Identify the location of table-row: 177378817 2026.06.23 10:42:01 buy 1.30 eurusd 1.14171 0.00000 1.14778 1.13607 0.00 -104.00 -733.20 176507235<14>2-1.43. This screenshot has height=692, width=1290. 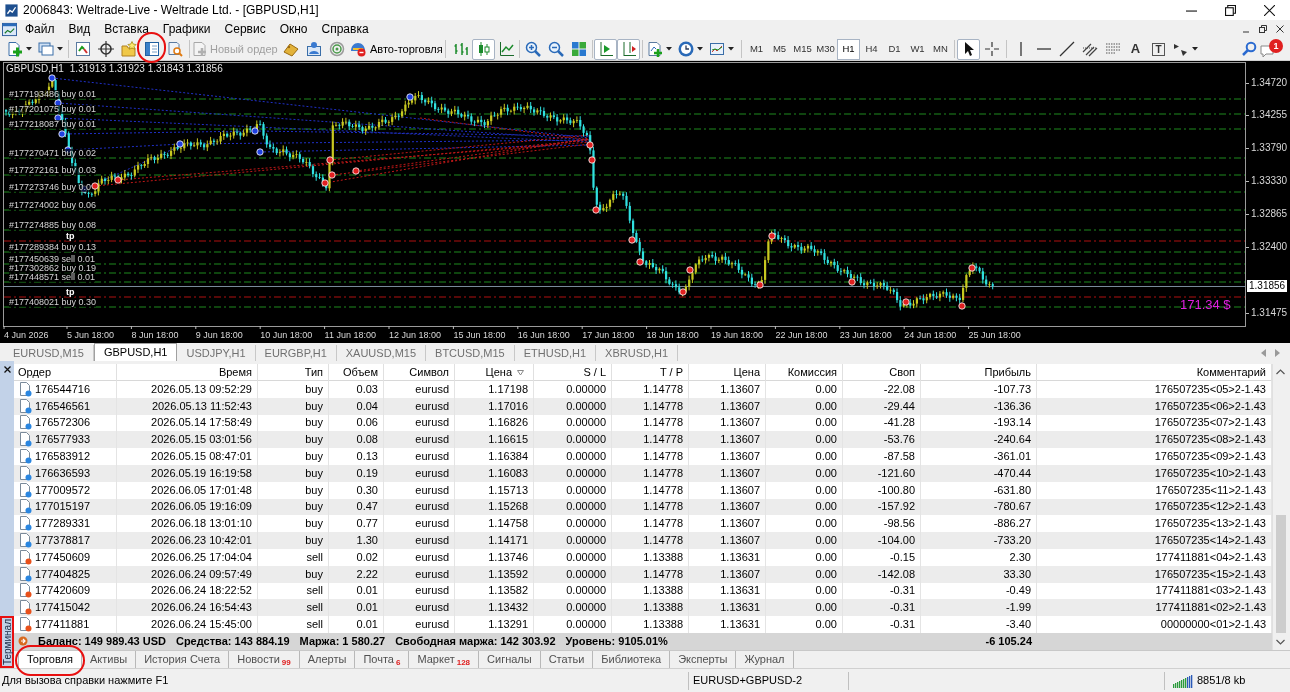
(643, 540).